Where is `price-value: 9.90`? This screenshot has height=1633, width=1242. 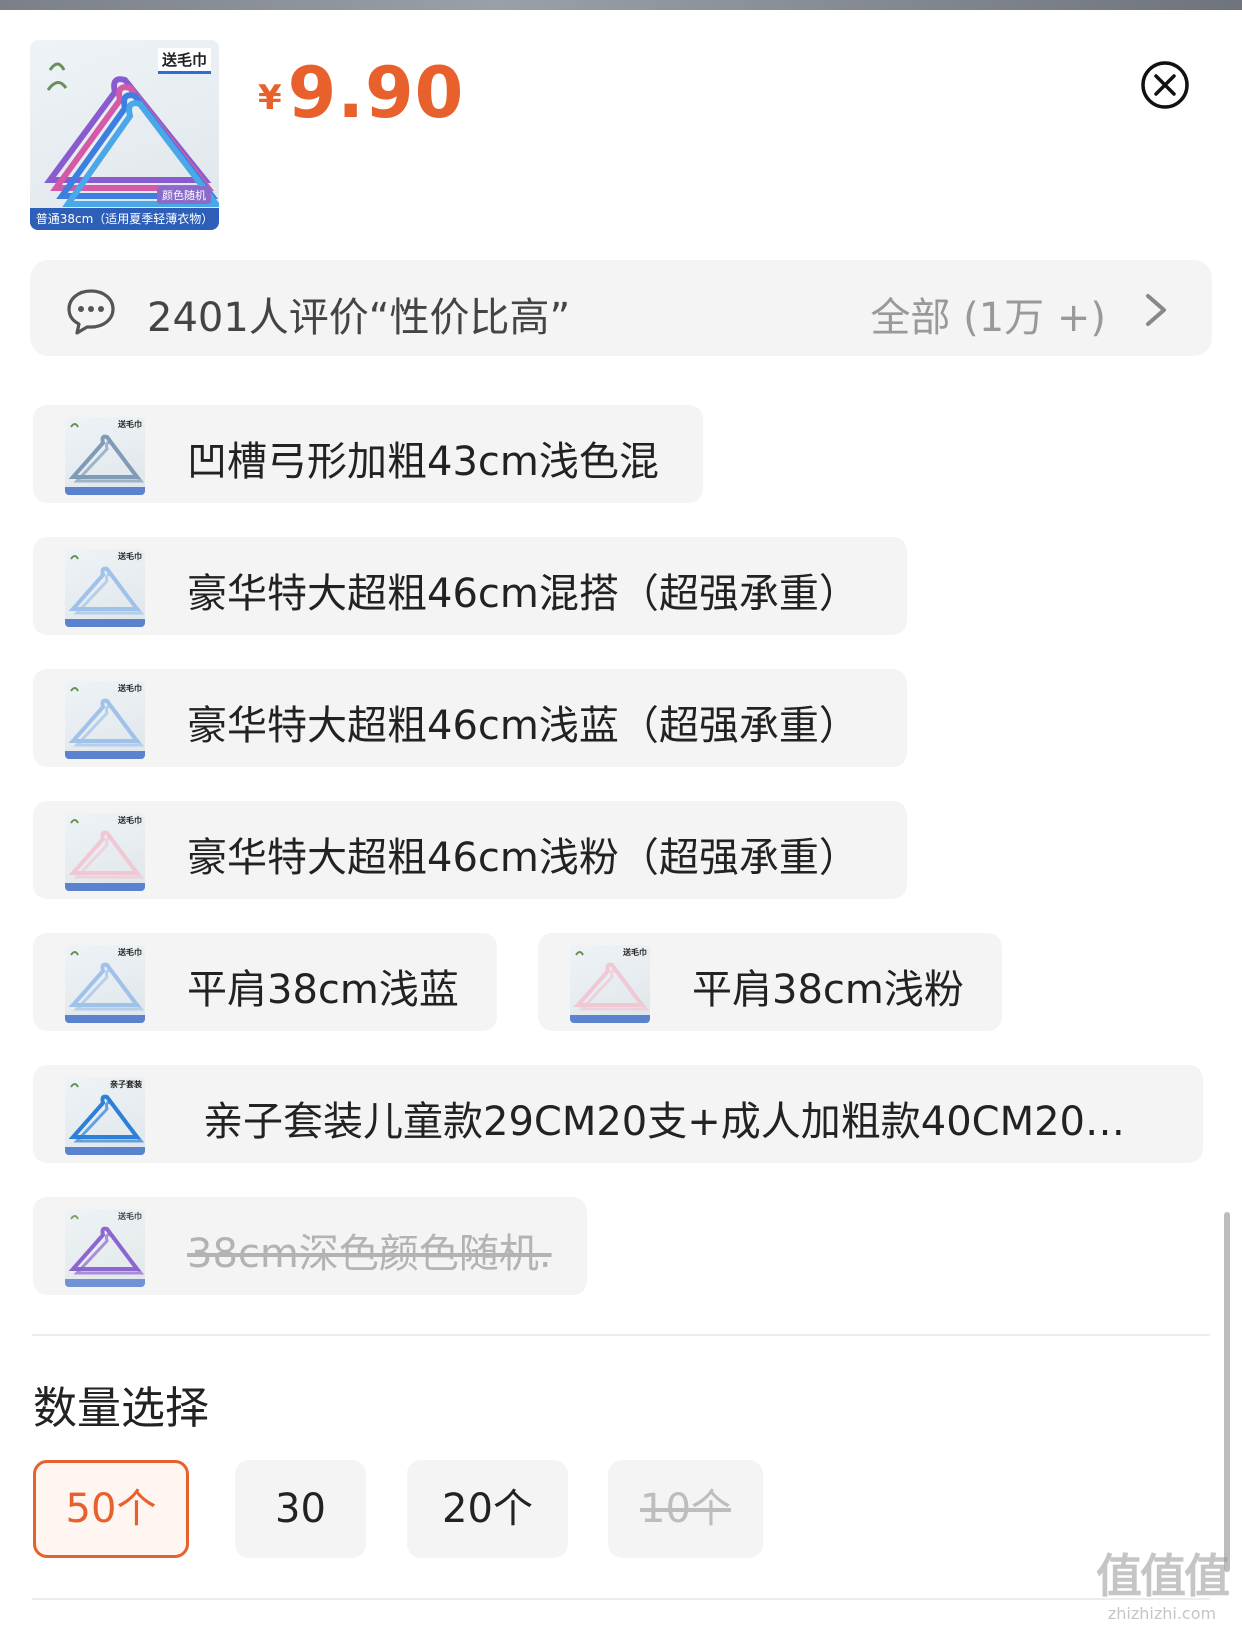 price-value: 9.90 is located at coordinates (376, 93).